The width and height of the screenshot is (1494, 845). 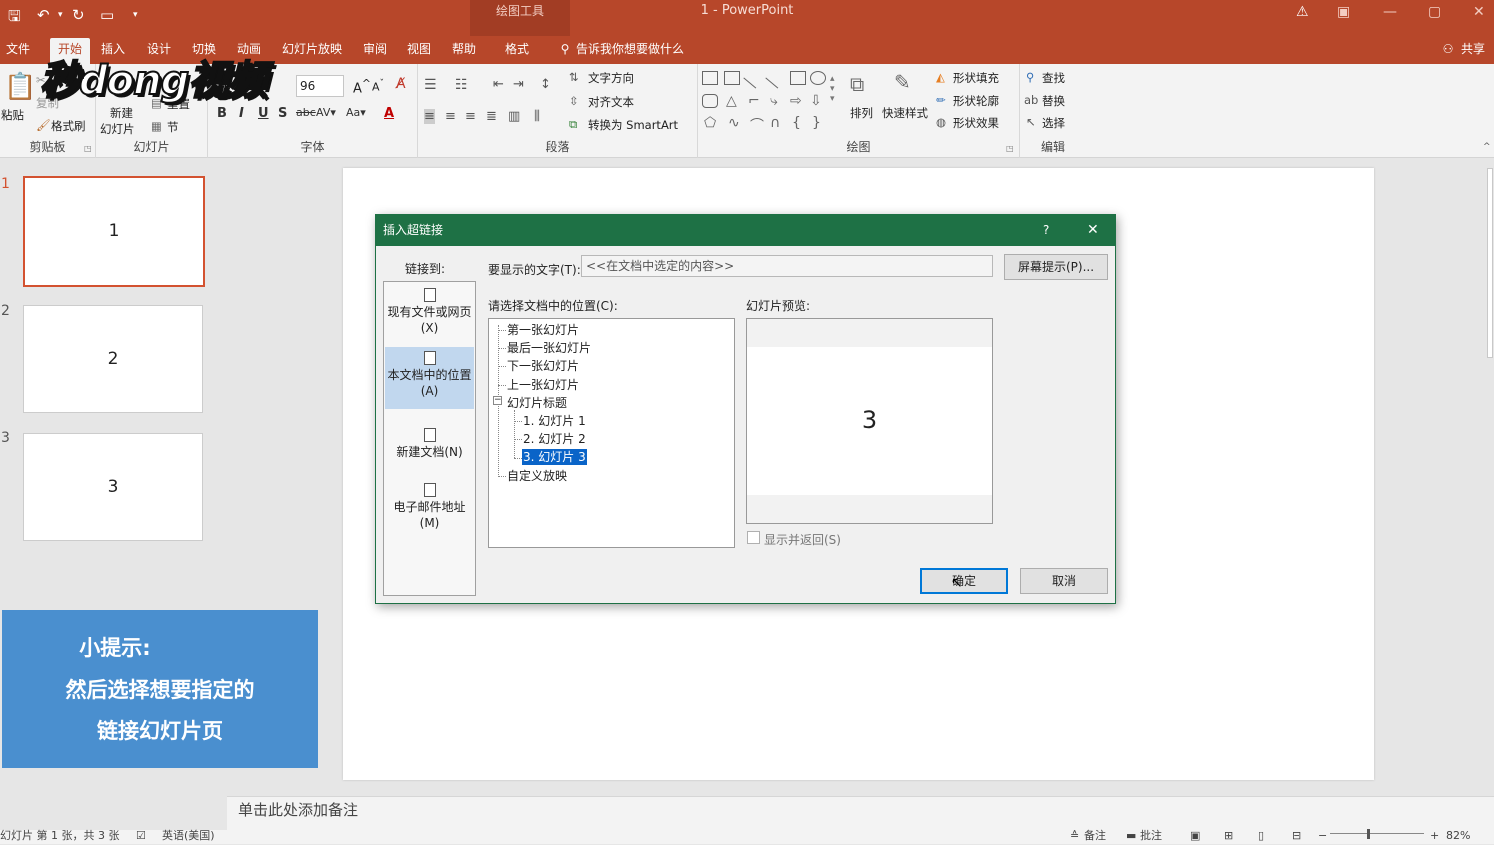 What do you see at coordinates (1322, 836) in the screenshot?
I see `zoom-out-icon: −` at bounding box center [1322, 836].